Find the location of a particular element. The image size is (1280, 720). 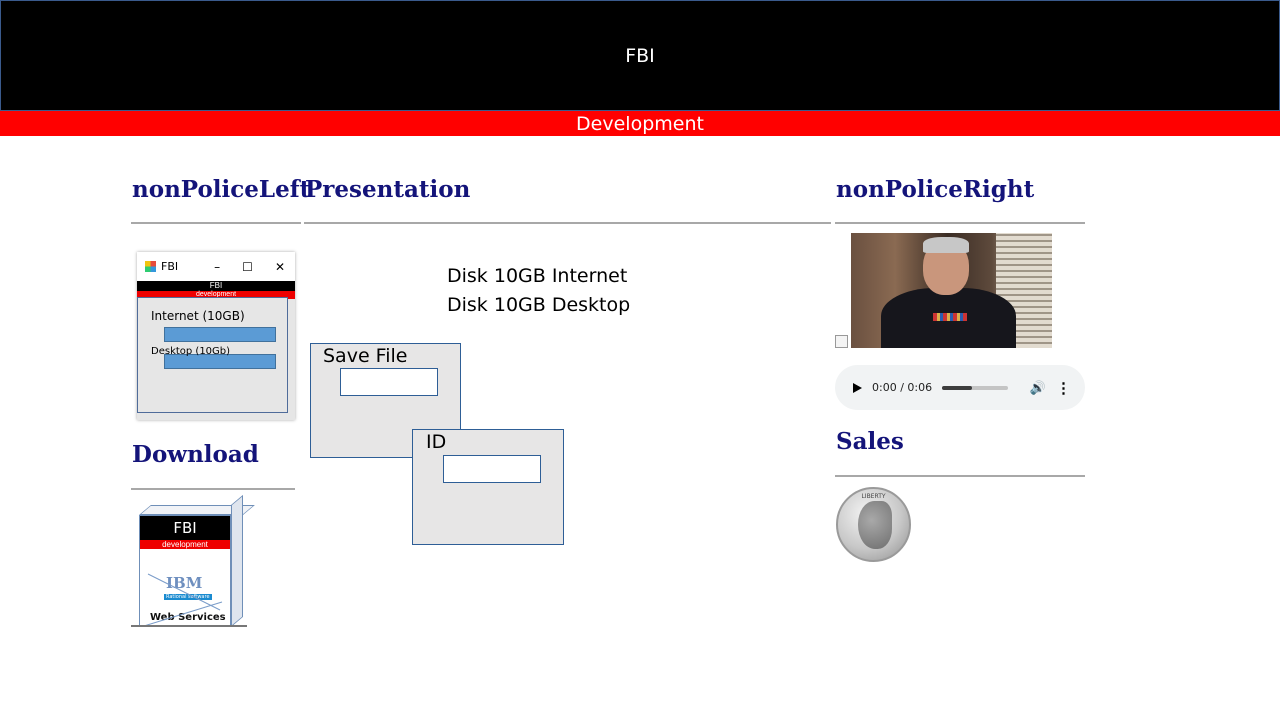

box-strike-lines is located at coordinates (183, 599).